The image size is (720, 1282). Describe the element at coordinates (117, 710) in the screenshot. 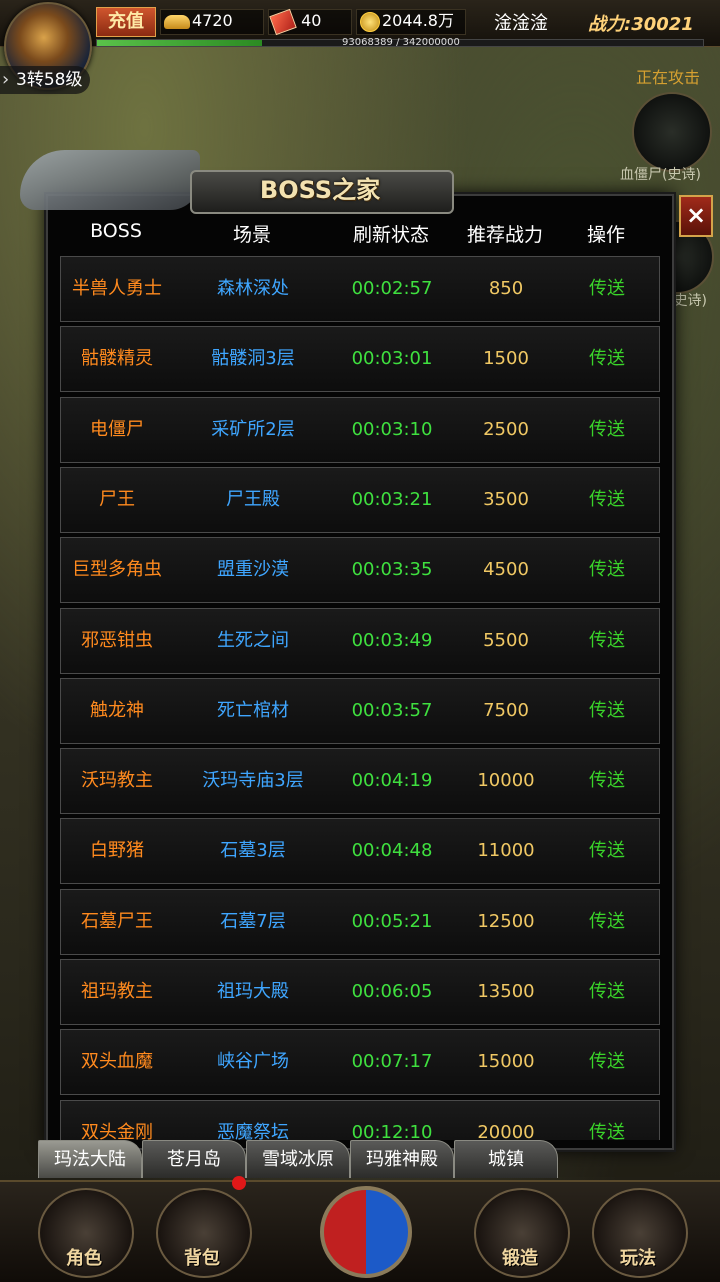

I see `boss-name: 触龙神` at that location.